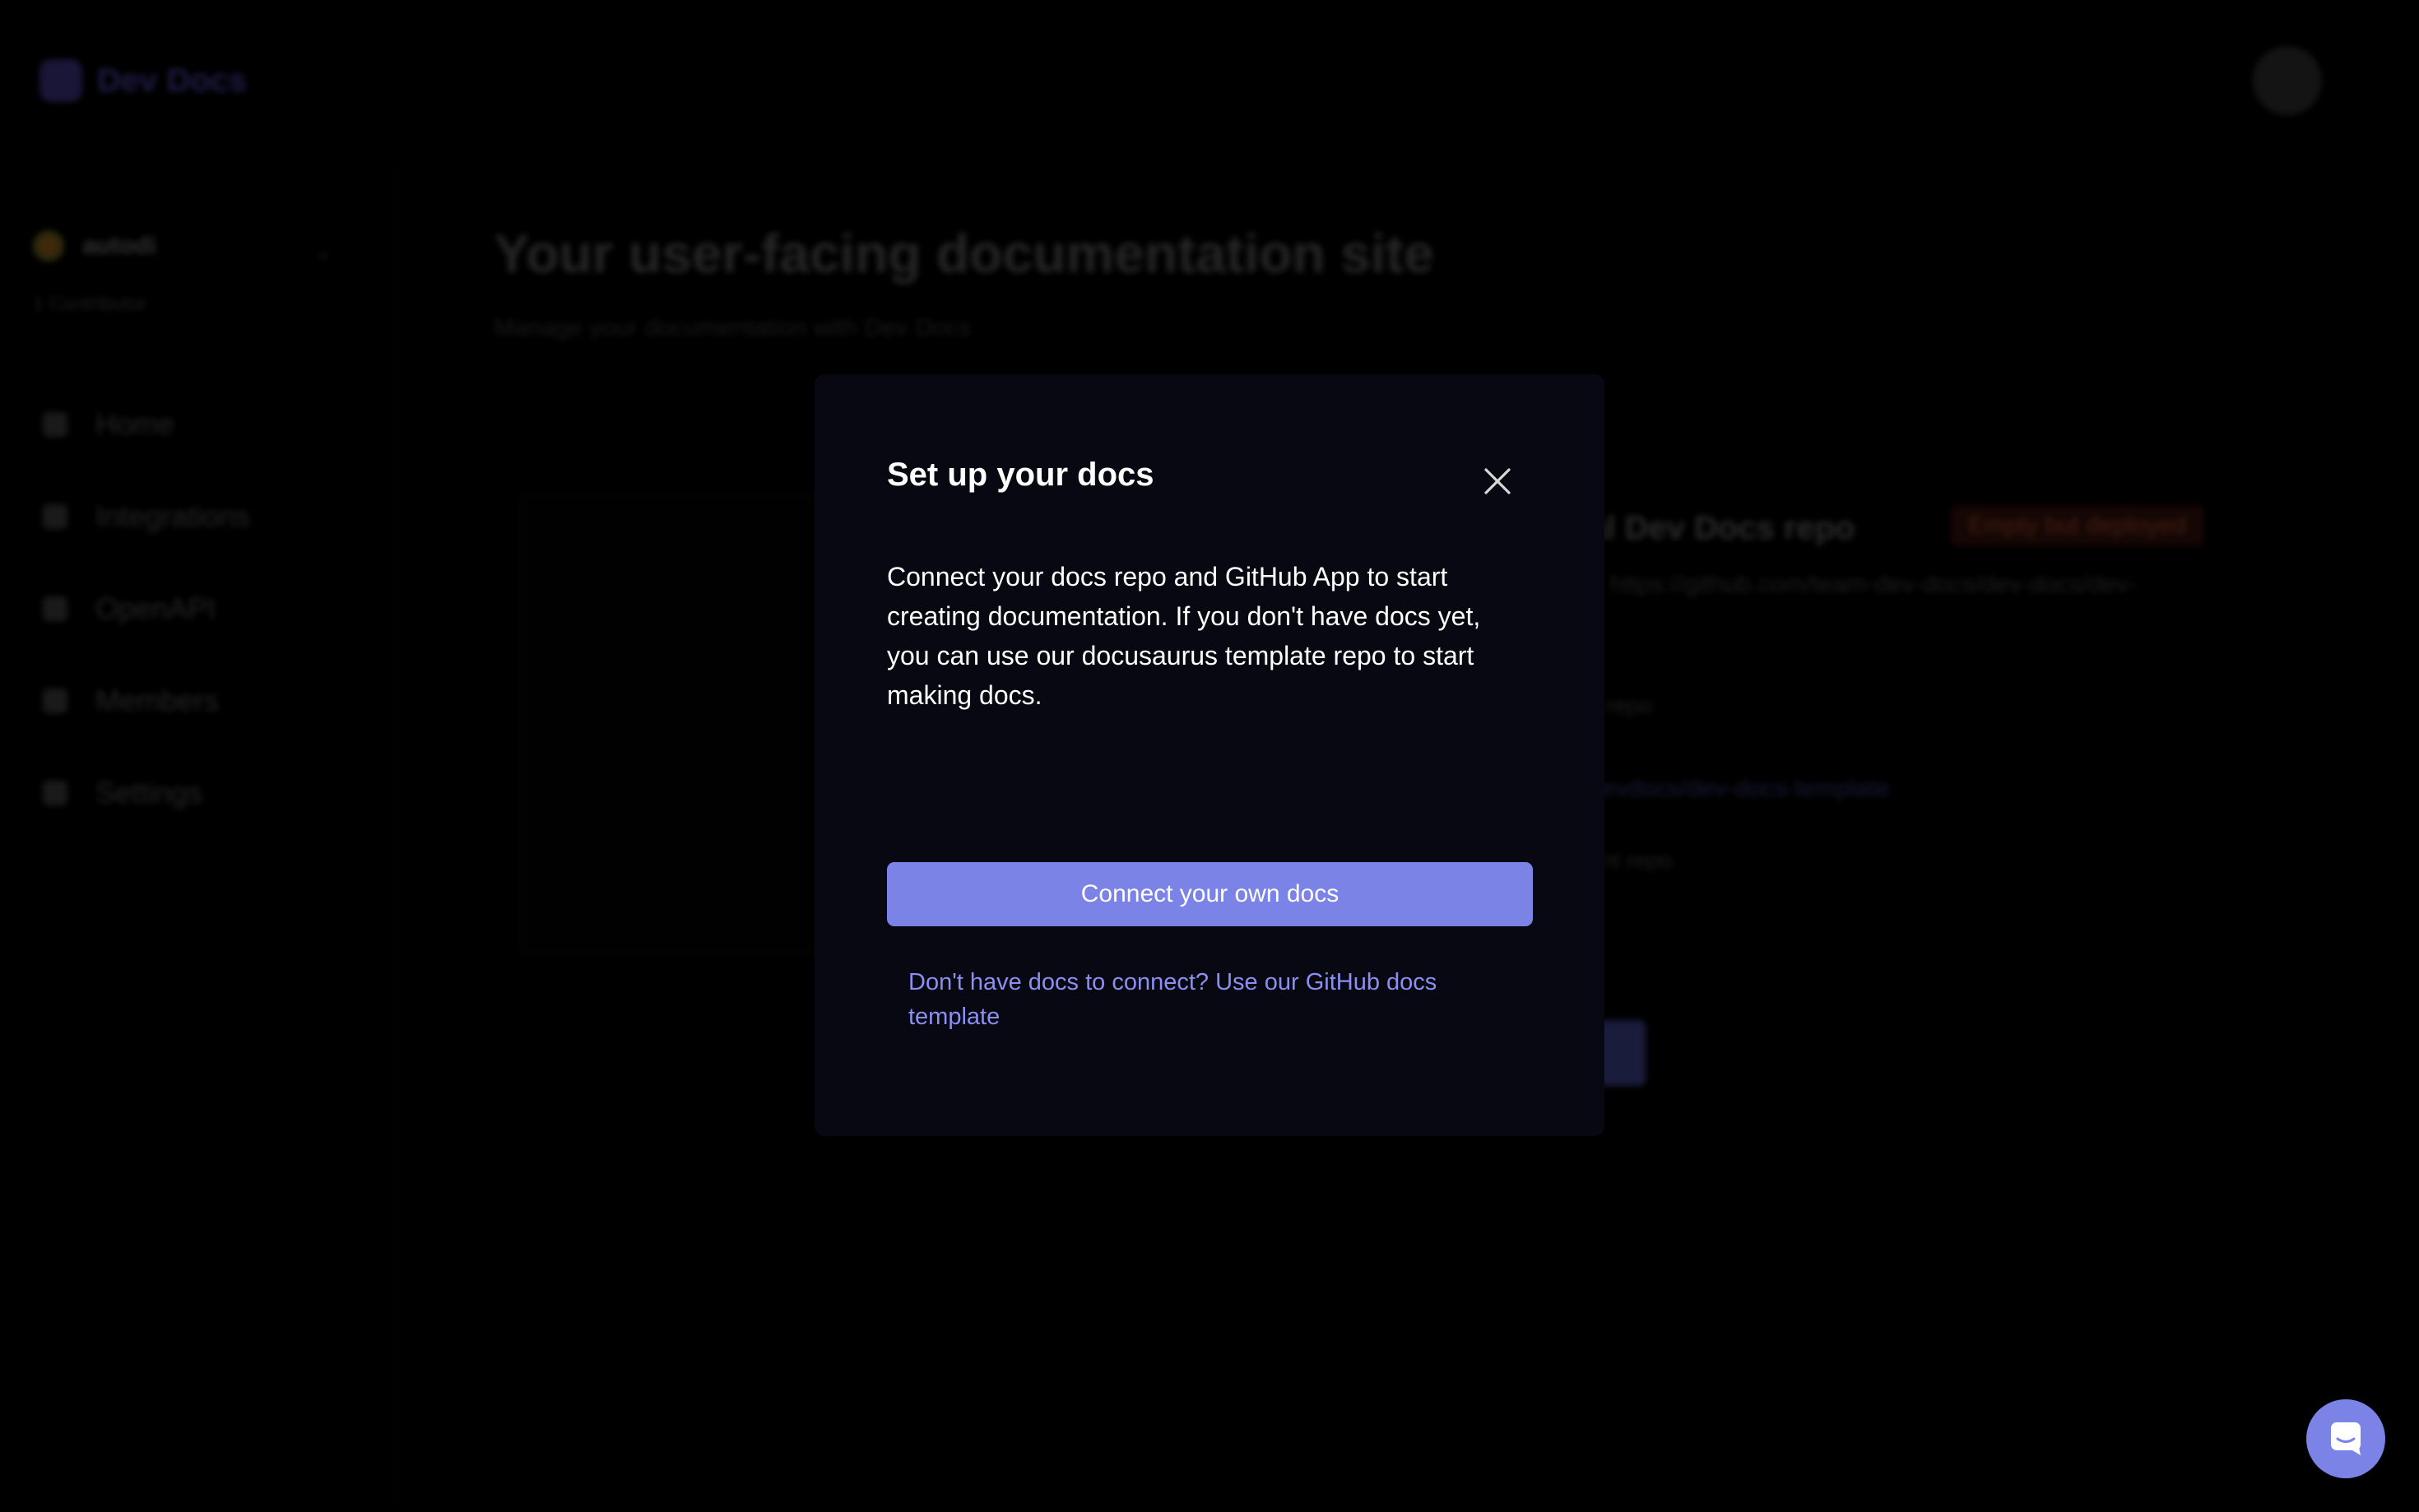  I want to click on chat-launcher-button, so click(2345, 1438).